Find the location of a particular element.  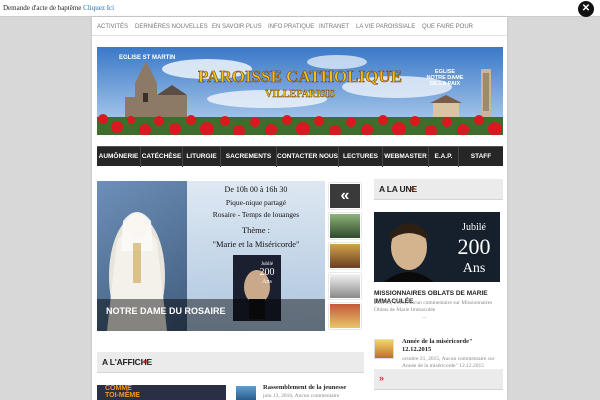

topnav-item-en-savoir-plus: EN SAVOIR PLUS is located at coordinates (237, 27).